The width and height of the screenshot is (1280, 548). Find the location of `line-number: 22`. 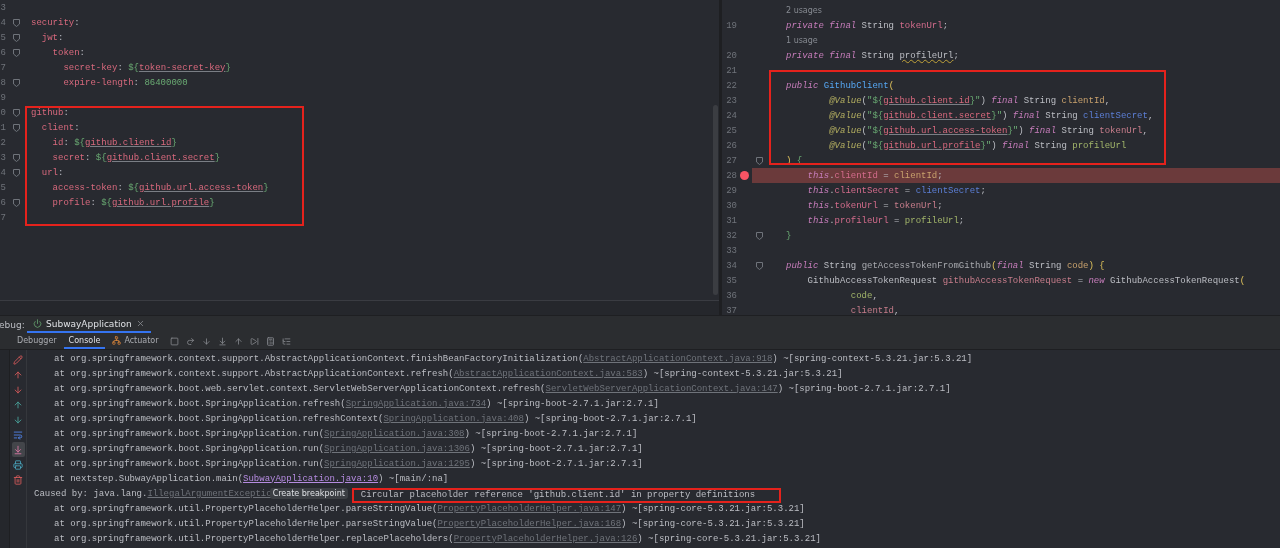

line-number: 22 is located at coordinates (731, 85).